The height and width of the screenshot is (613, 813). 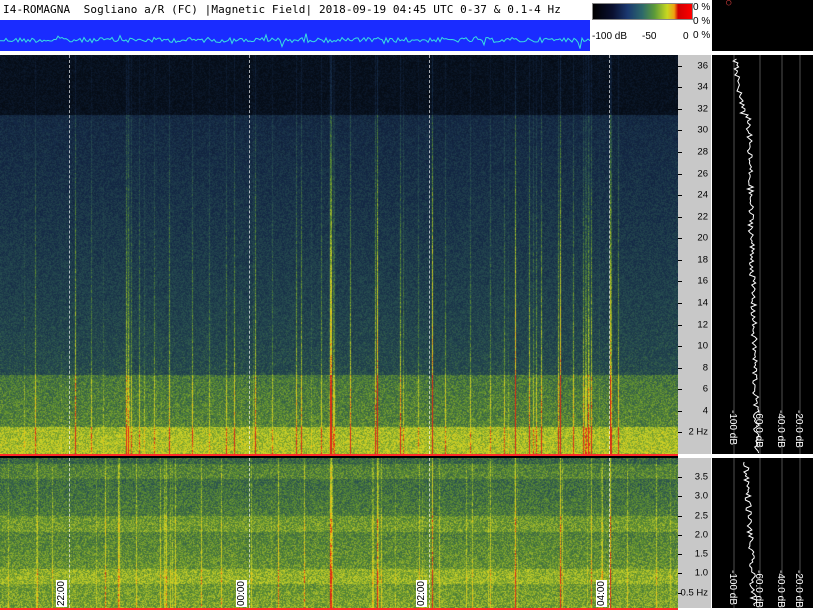 I want to click on axis-tick-label: 4, so click(x=705, y=411).